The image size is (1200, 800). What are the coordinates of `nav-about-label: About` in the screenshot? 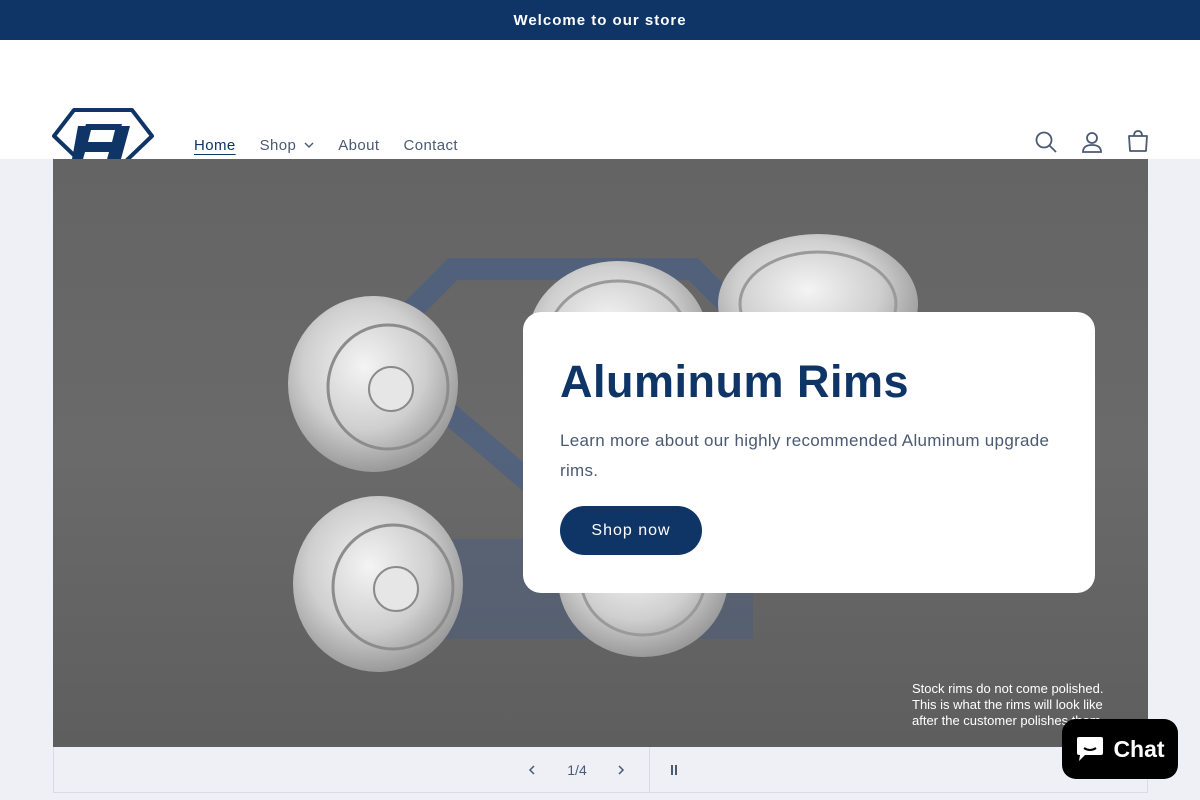 It's located at (359, 145).